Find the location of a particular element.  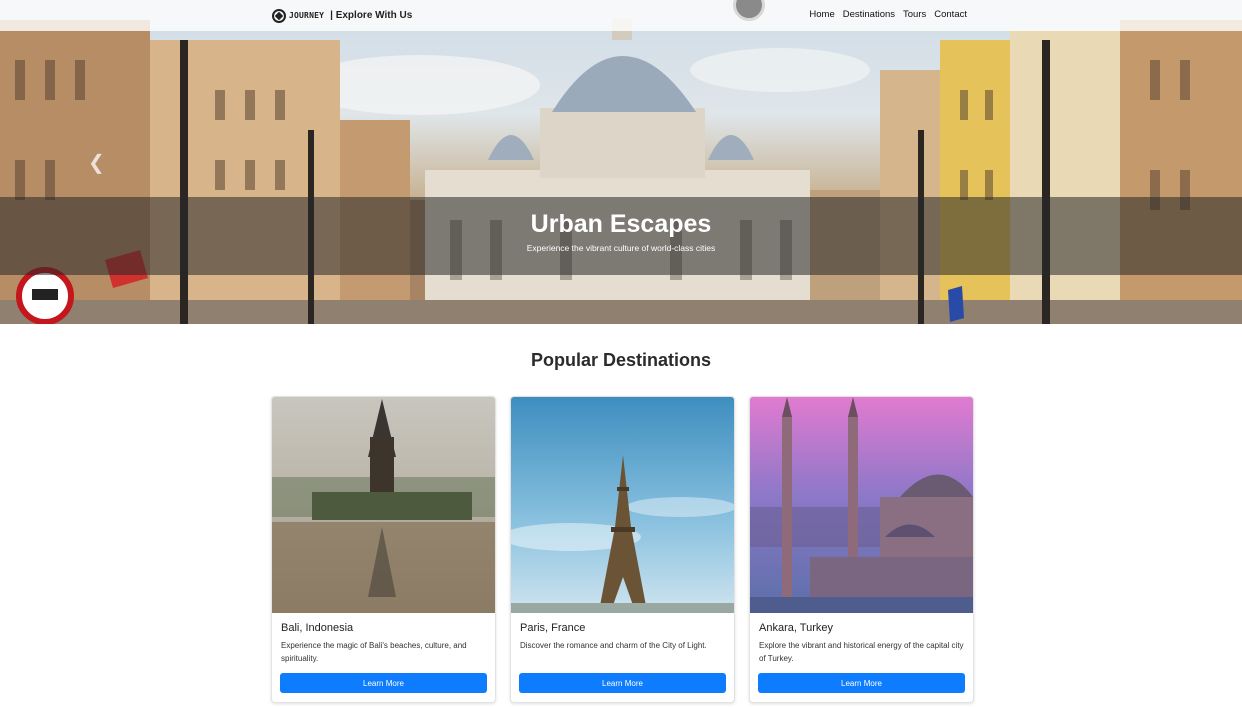

card-title: Bali, Indonesia is located at coordinates (317, 628).